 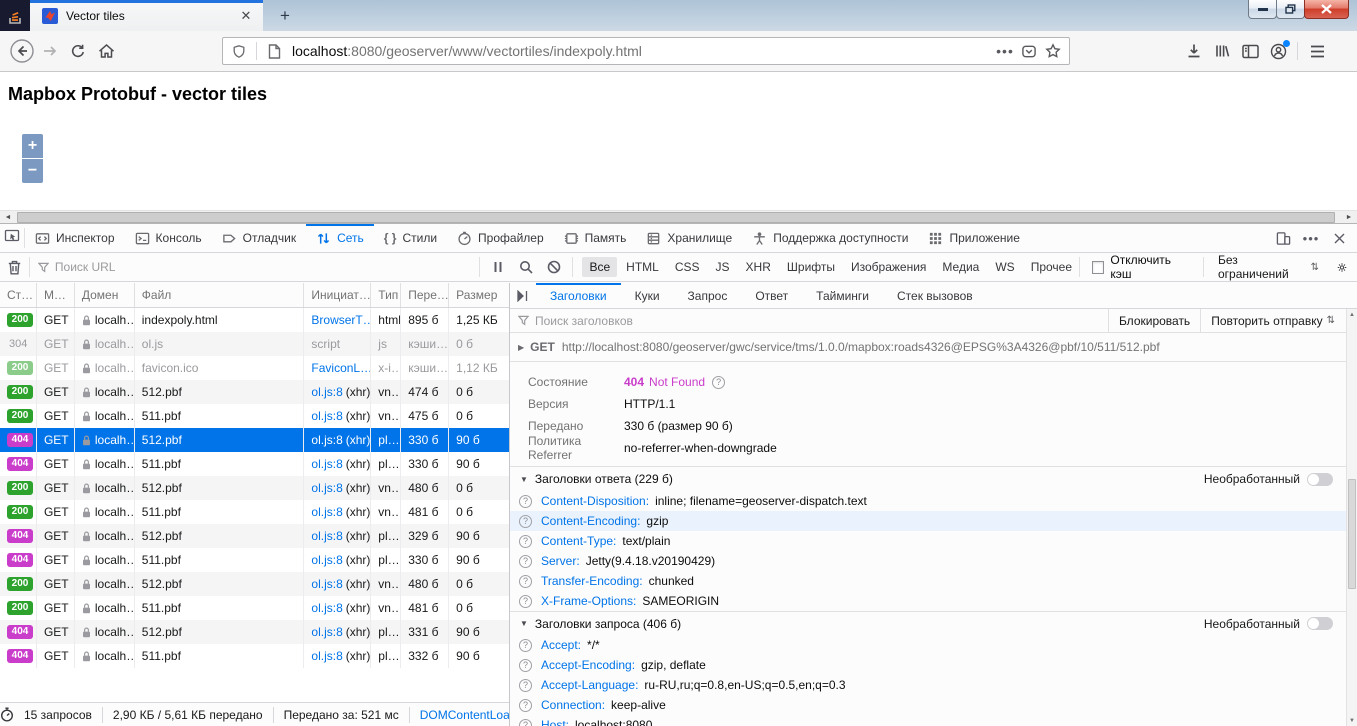 What do you see at coordinates (1345, 267) in the screenshot?
I see `settings-gear-icon` at bounding box center [1345, 267].